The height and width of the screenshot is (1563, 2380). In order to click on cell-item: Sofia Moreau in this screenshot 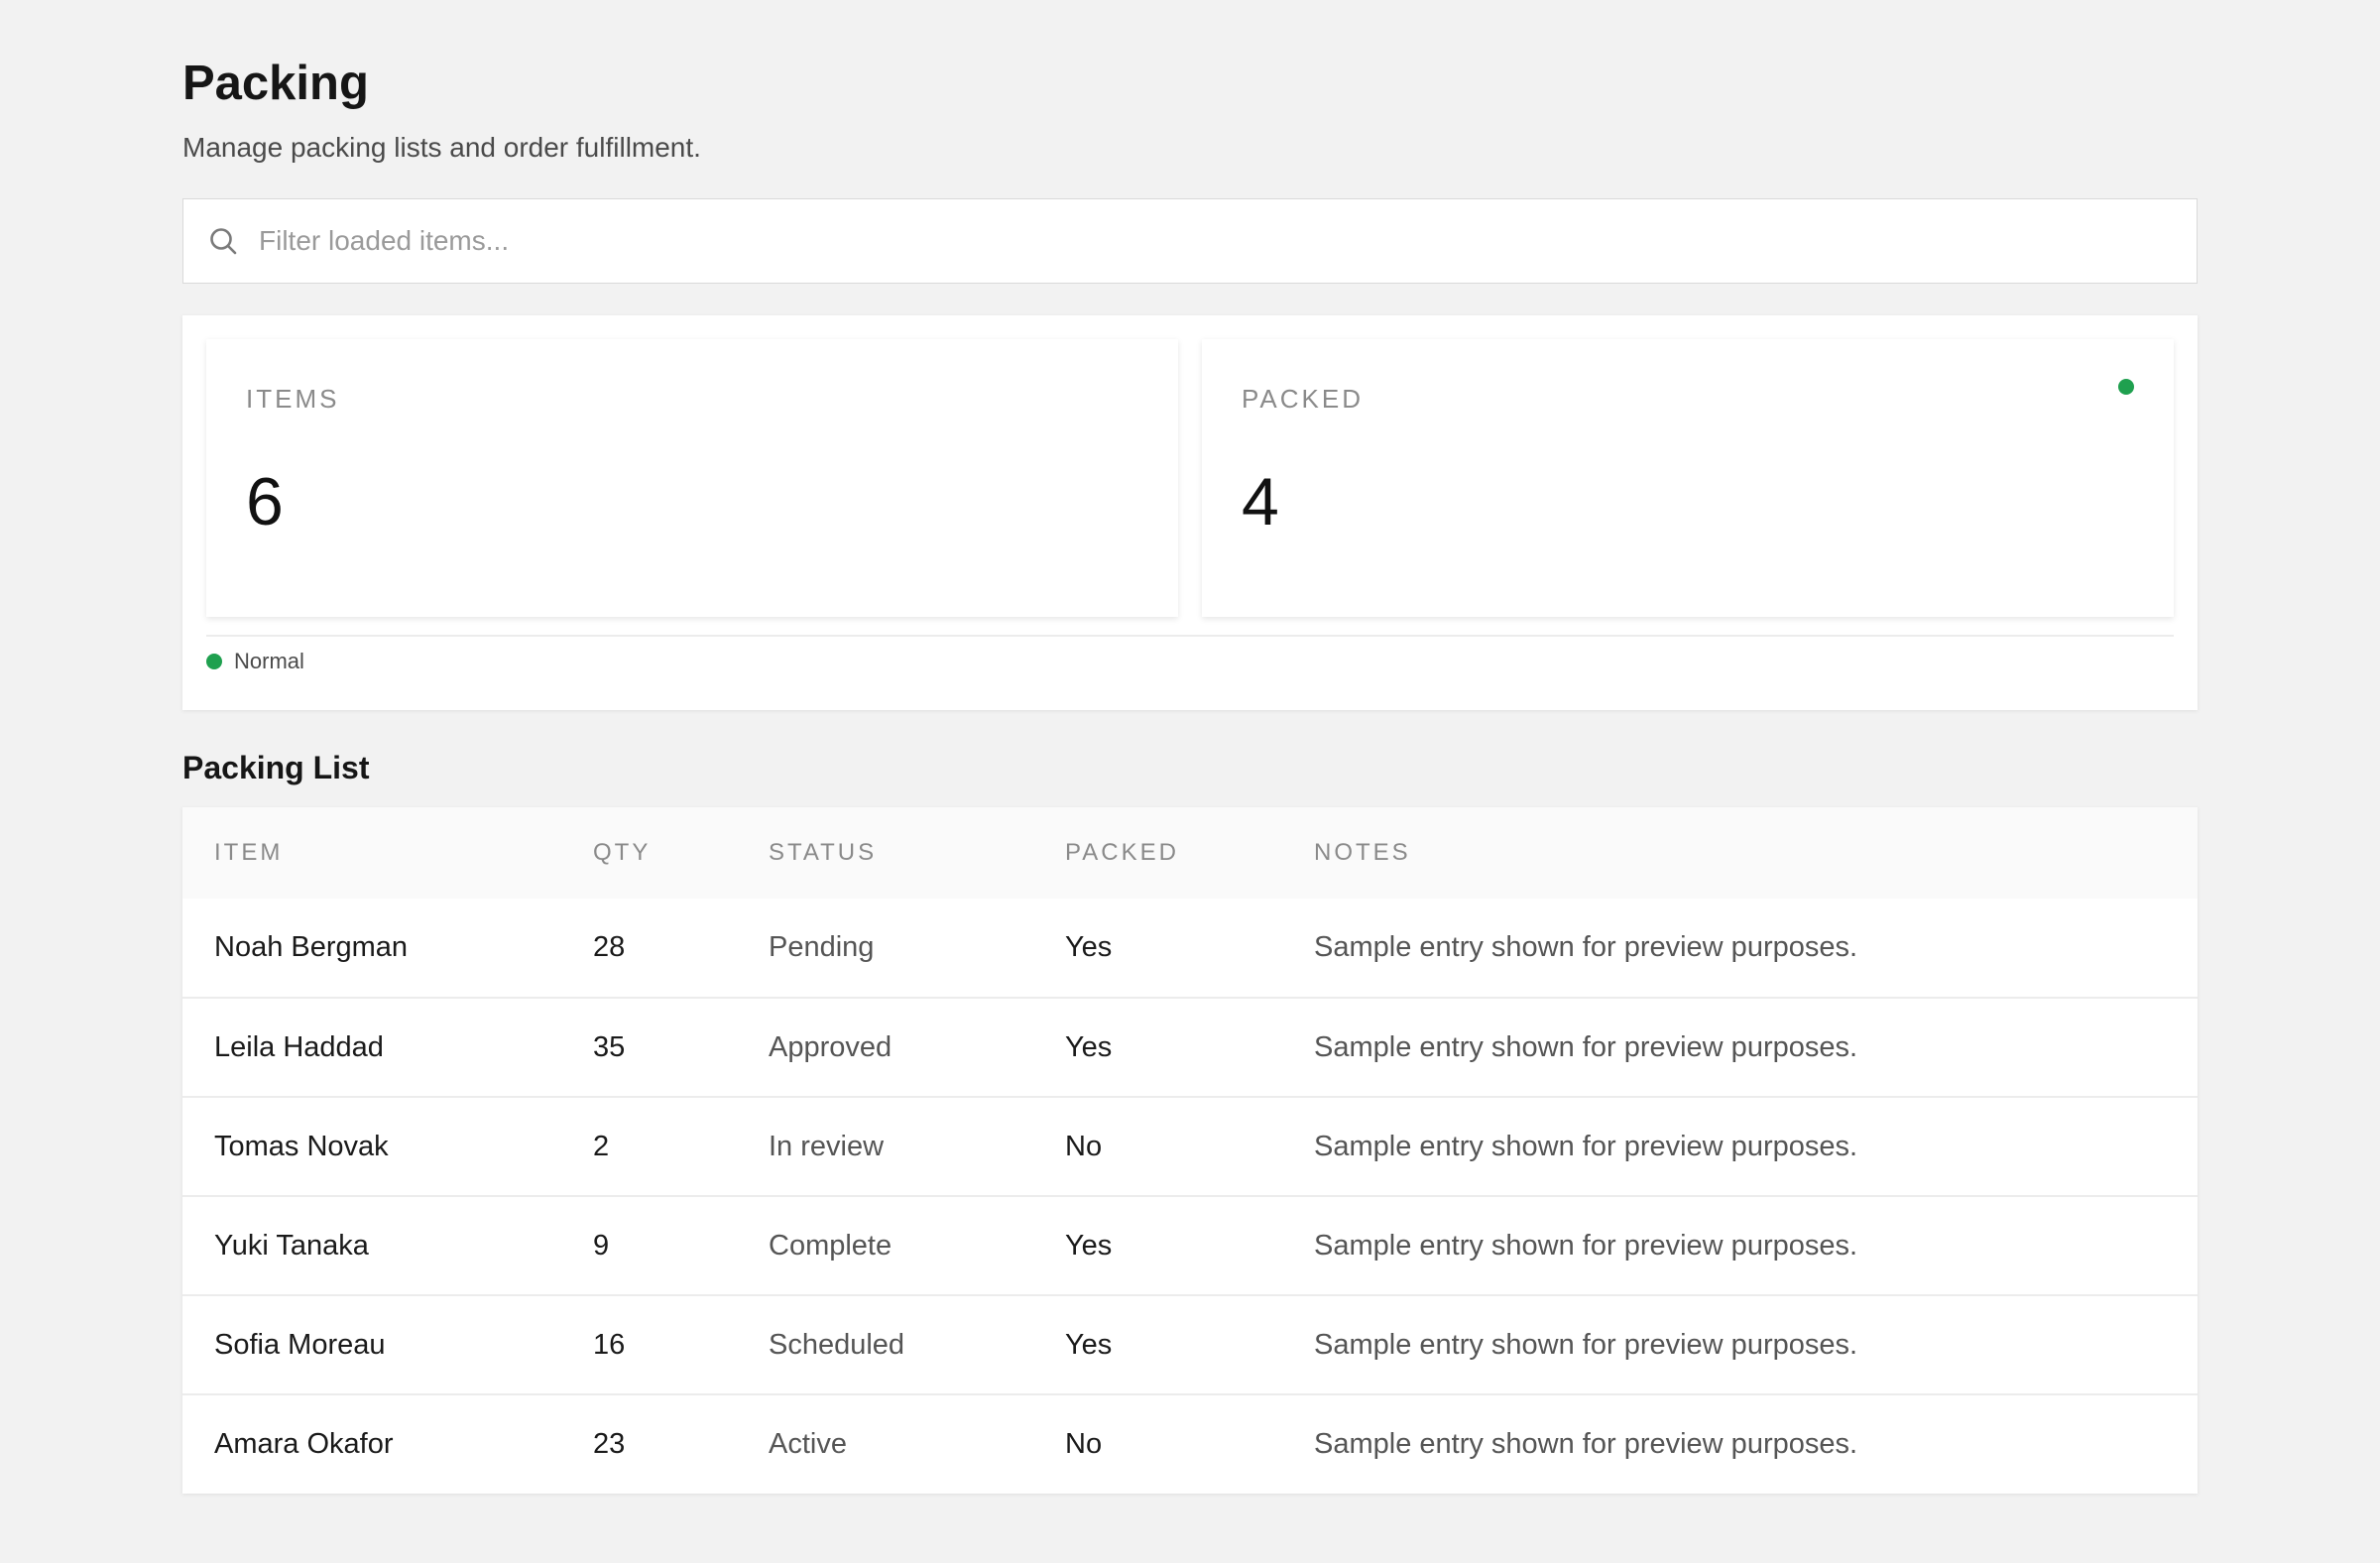, I will do `click(300, 1344)`.